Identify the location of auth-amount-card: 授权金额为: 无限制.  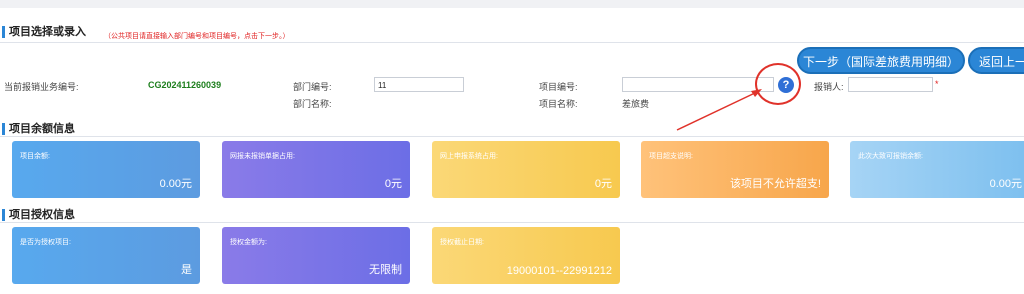
(316, 255).